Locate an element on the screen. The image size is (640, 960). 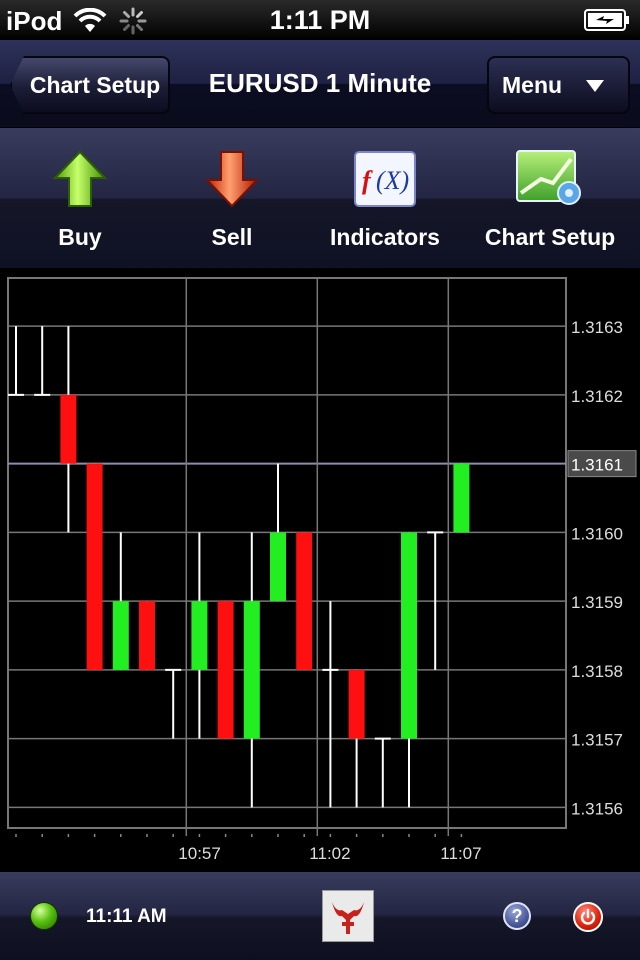
indicators-button: f (X) Indicators is located at coordinates (385, 198).